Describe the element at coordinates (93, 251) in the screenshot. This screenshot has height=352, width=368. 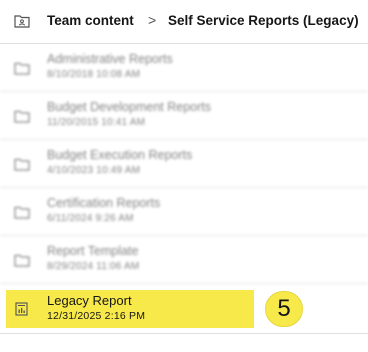
I see `item-name: Report Template` at that location.